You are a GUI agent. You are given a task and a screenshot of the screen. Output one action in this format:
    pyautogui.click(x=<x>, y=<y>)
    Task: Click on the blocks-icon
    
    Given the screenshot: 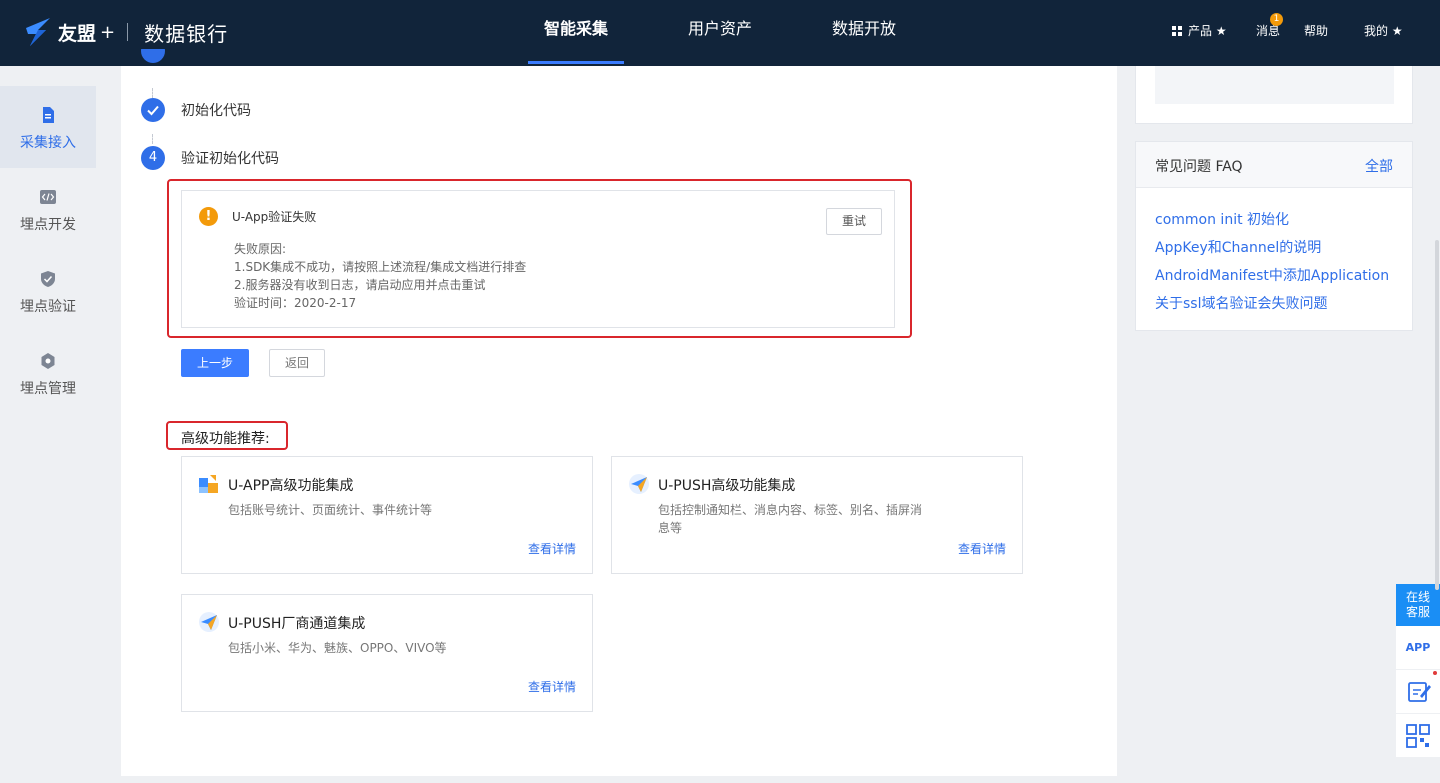 What is the action you would take?
    pyautogui.click(x=208, y=484)
    